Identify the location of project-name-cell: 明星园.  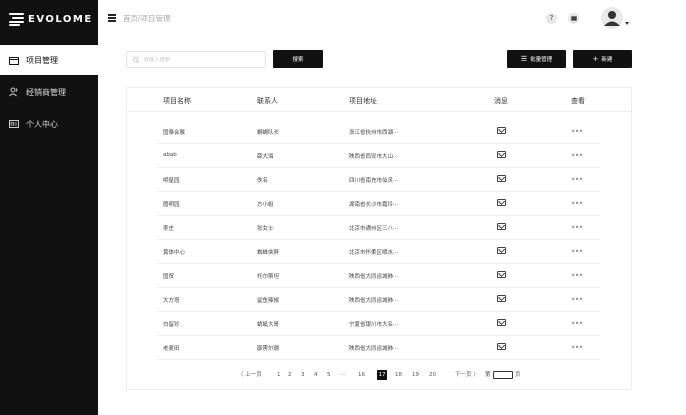
(171, 181).